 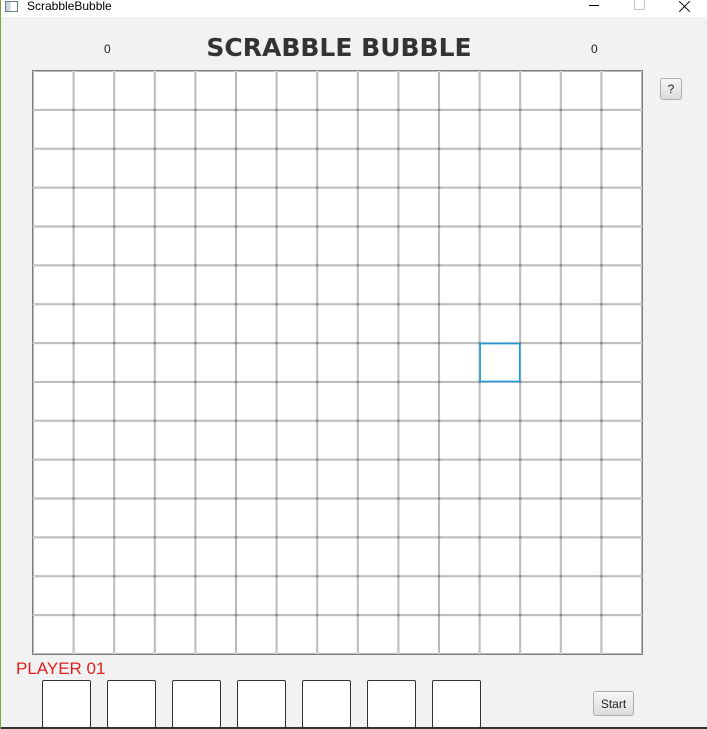 I want to click on help-button: ?, so click(x=671, y=89).